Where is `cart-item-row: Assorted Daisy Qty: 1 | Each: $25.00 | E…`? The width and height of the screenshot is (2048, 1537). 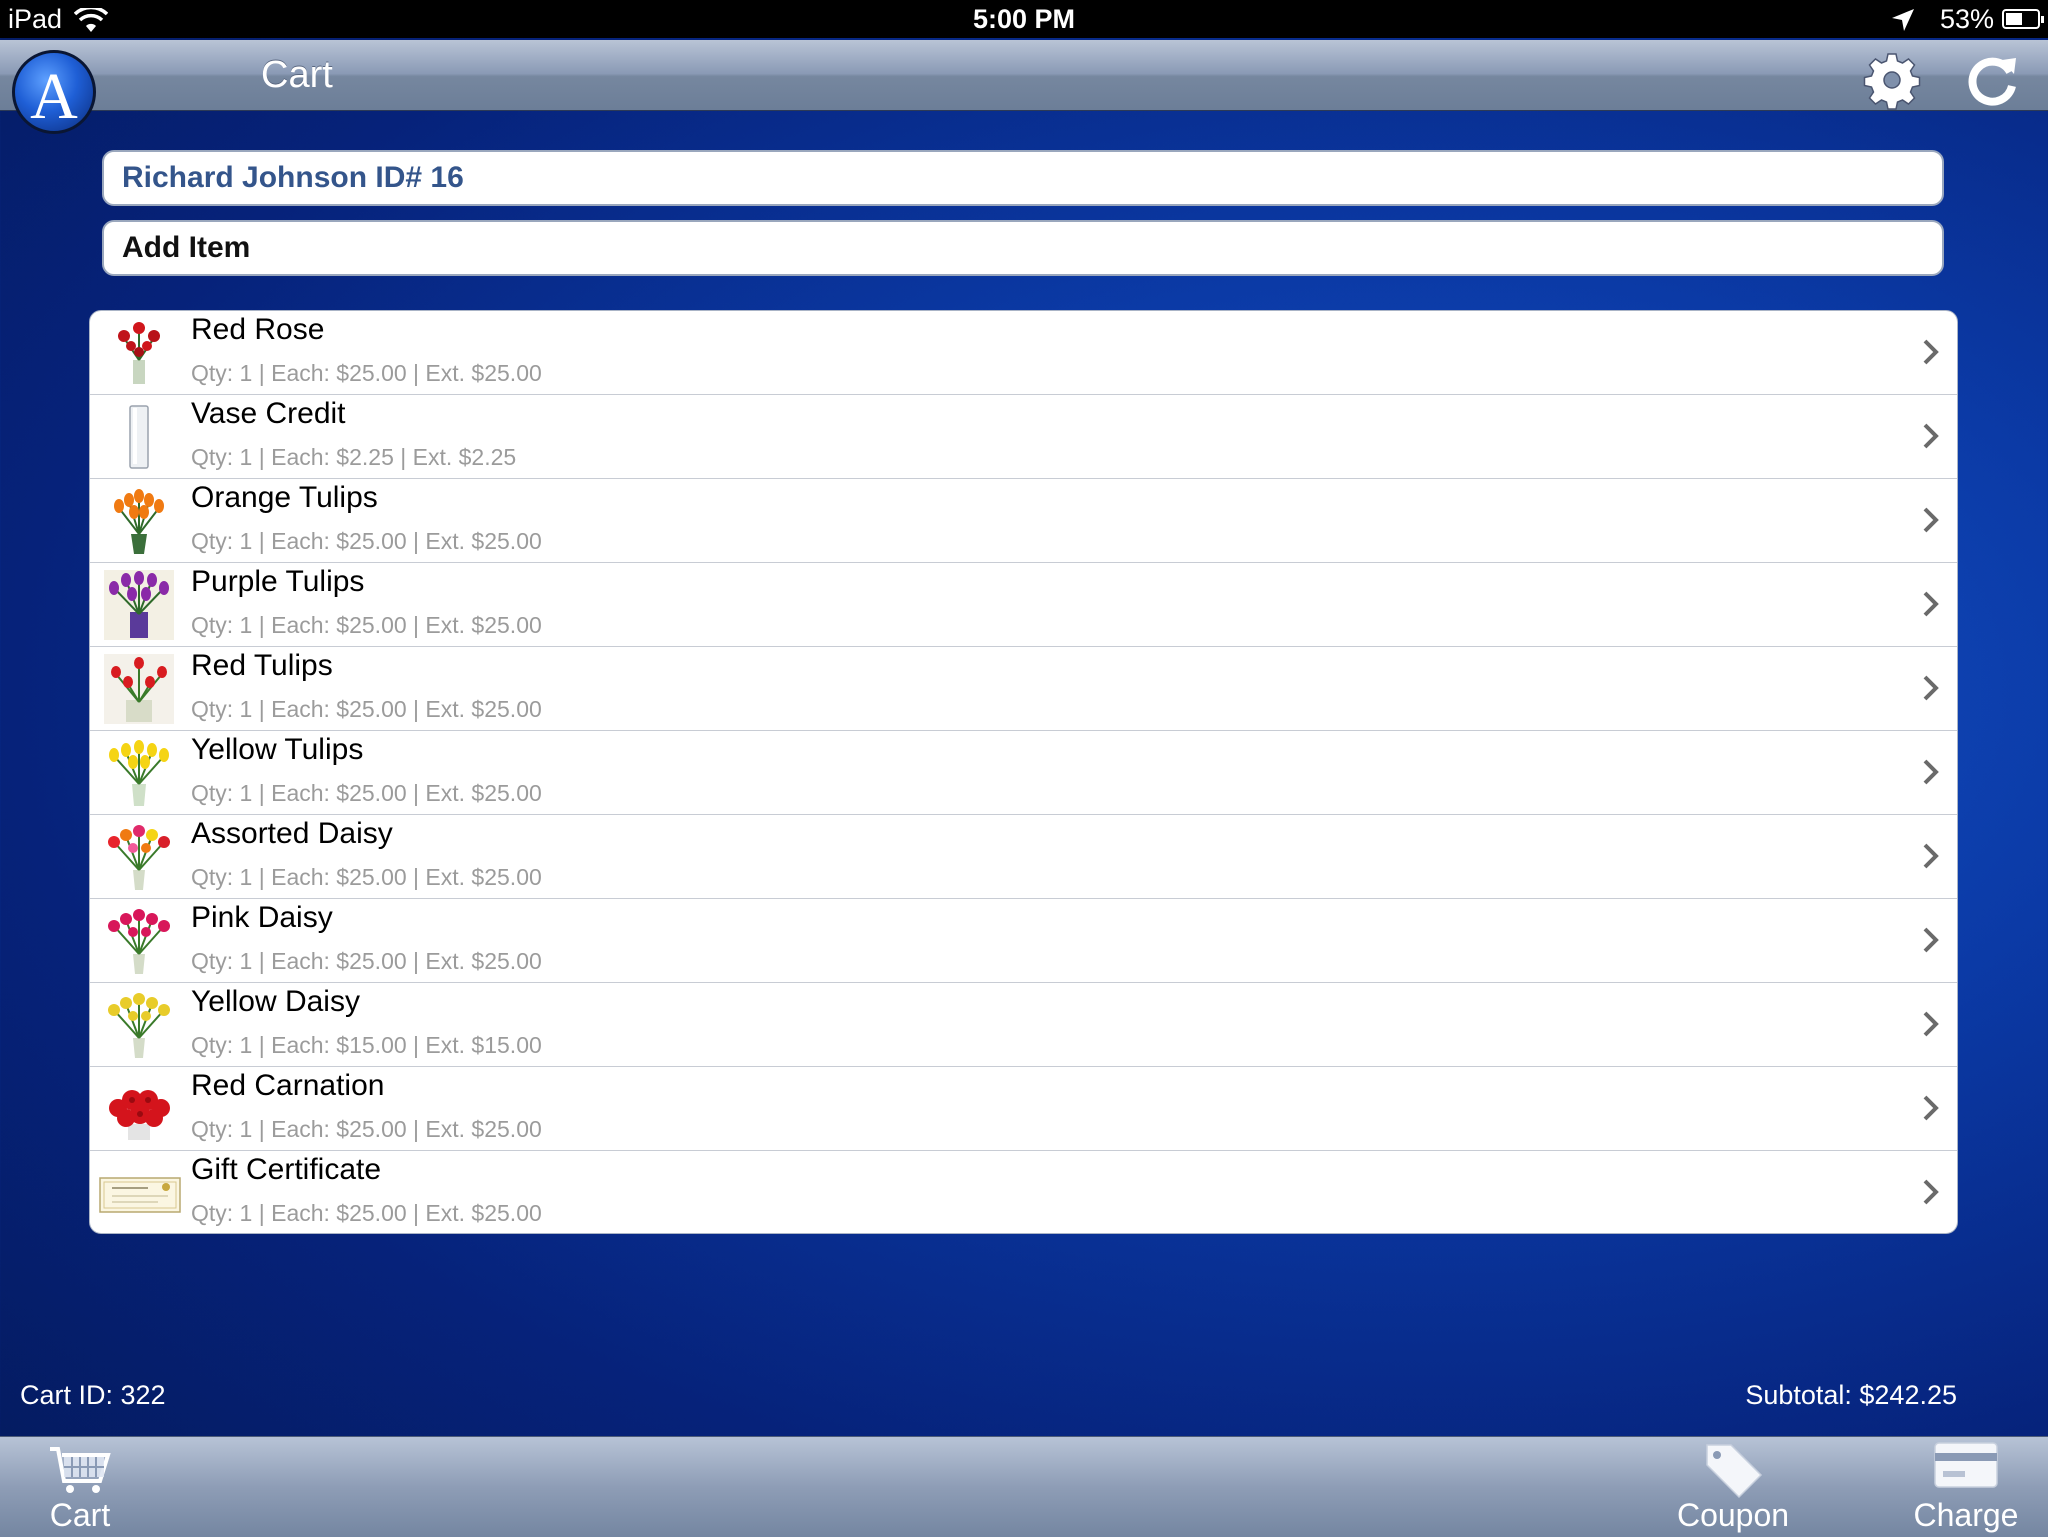
cart-item-row: Assorted Daisy Qty: 1 | Each: $25.00 | E… is located at coordinates (1023, 857).